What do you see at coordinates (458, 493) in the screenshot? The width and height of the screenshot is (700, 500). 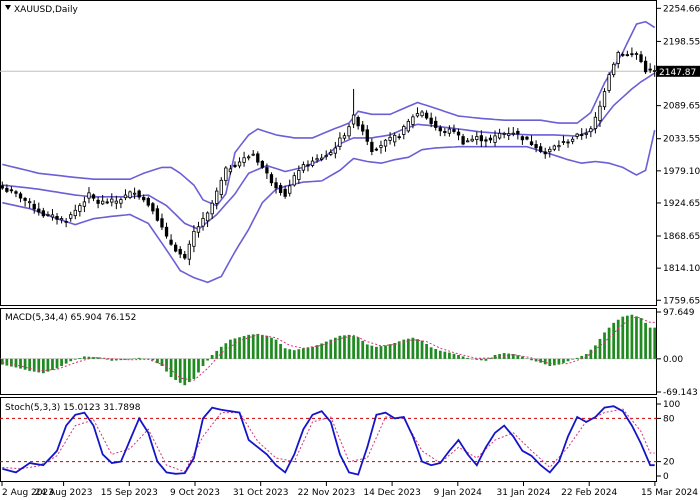 I see `date-axis-label: 9 Jan 2024` at bounding box center [458, 493].